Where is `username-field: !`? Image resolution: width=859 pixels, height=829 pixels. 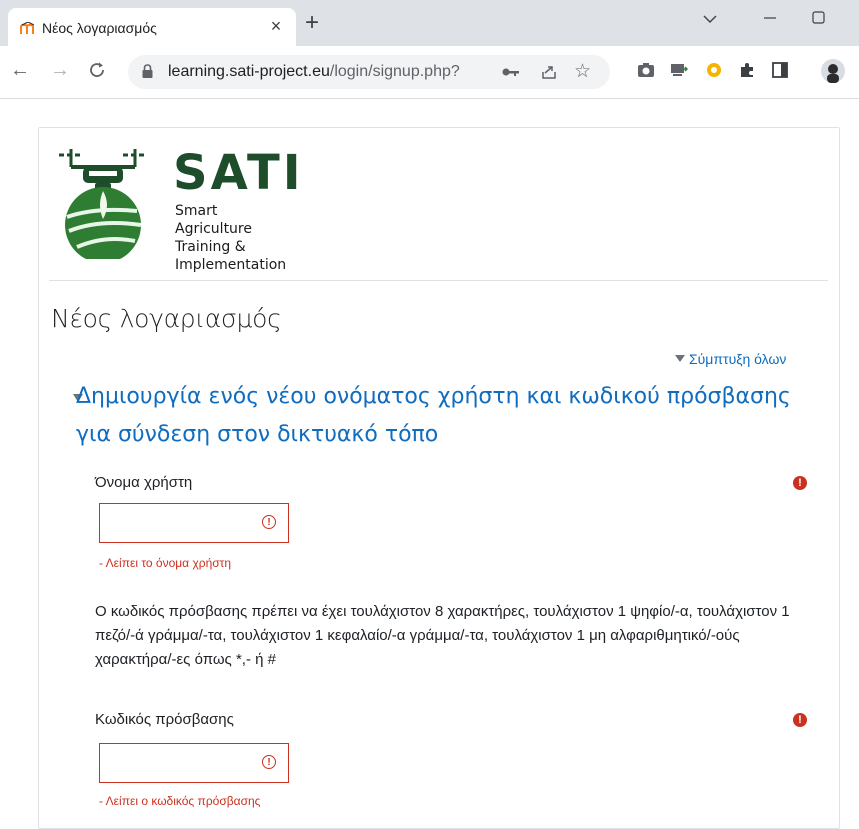 username-field: ! is located at coordinates (194, 523).